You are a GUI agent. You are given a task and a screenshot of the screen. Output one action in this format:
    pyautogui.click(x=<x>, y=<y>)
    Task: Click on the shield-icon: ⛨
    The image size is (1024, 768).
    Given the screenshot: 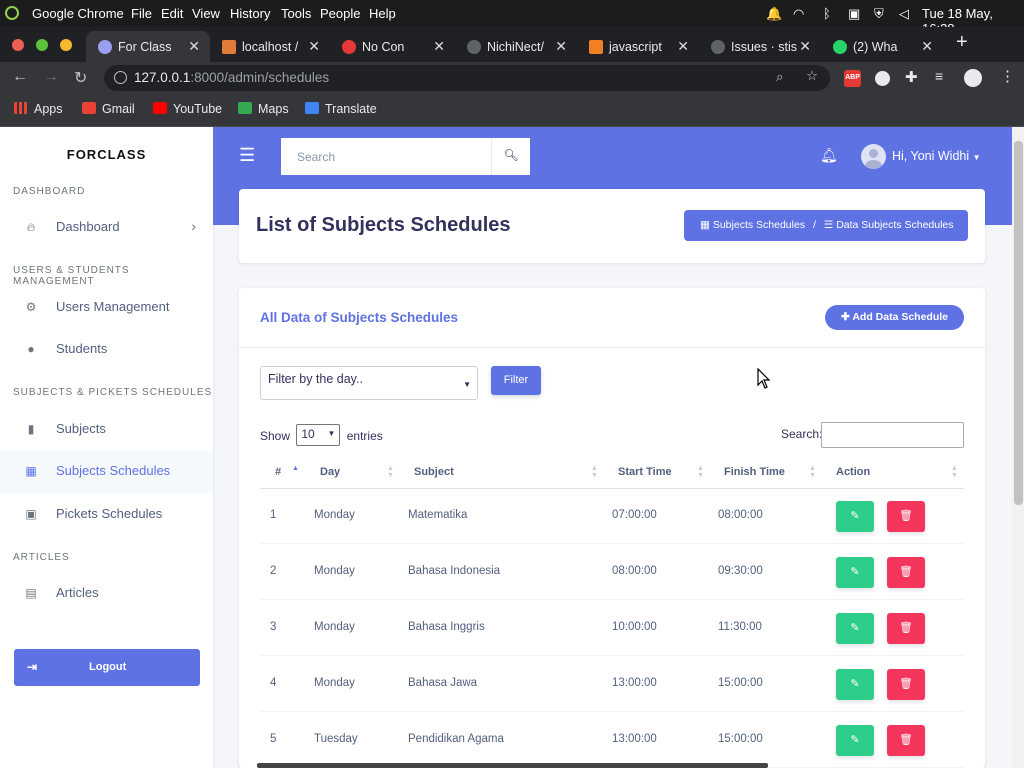 What is the action you would take?
    pyautogui.click(x=879, y=14)
    